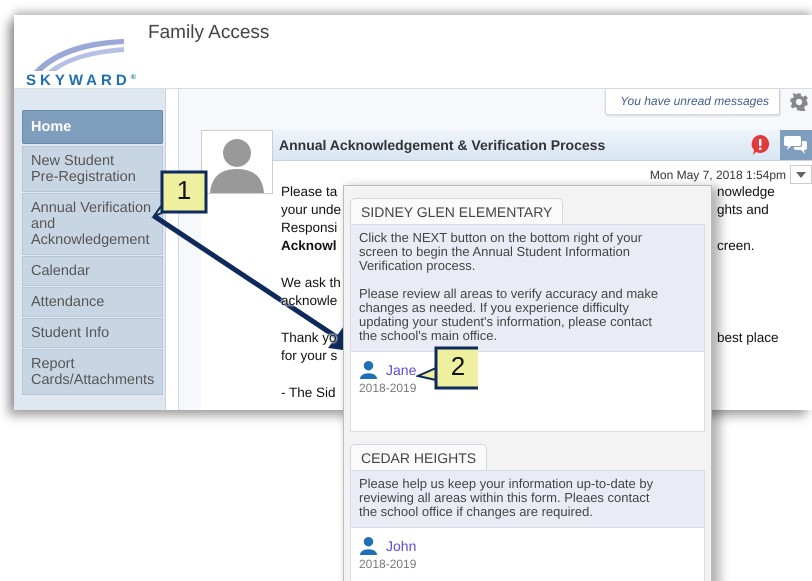 The width and height of the screenshot is (812, 581). I want to click on caret-icon, so click(801, 175).